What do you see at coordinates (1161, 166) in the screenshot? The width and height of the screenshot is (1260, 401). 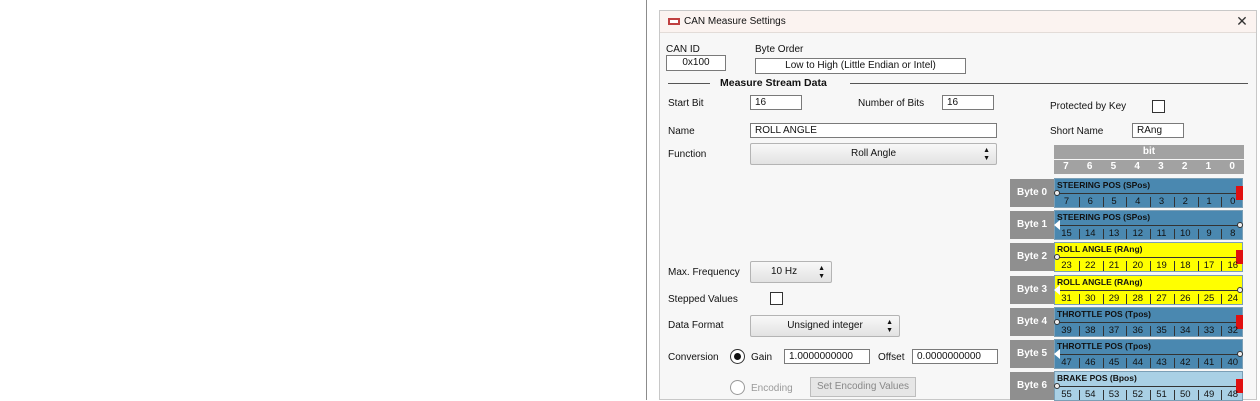 I see `bit-number: 3` at bounding box center [1161, 166].